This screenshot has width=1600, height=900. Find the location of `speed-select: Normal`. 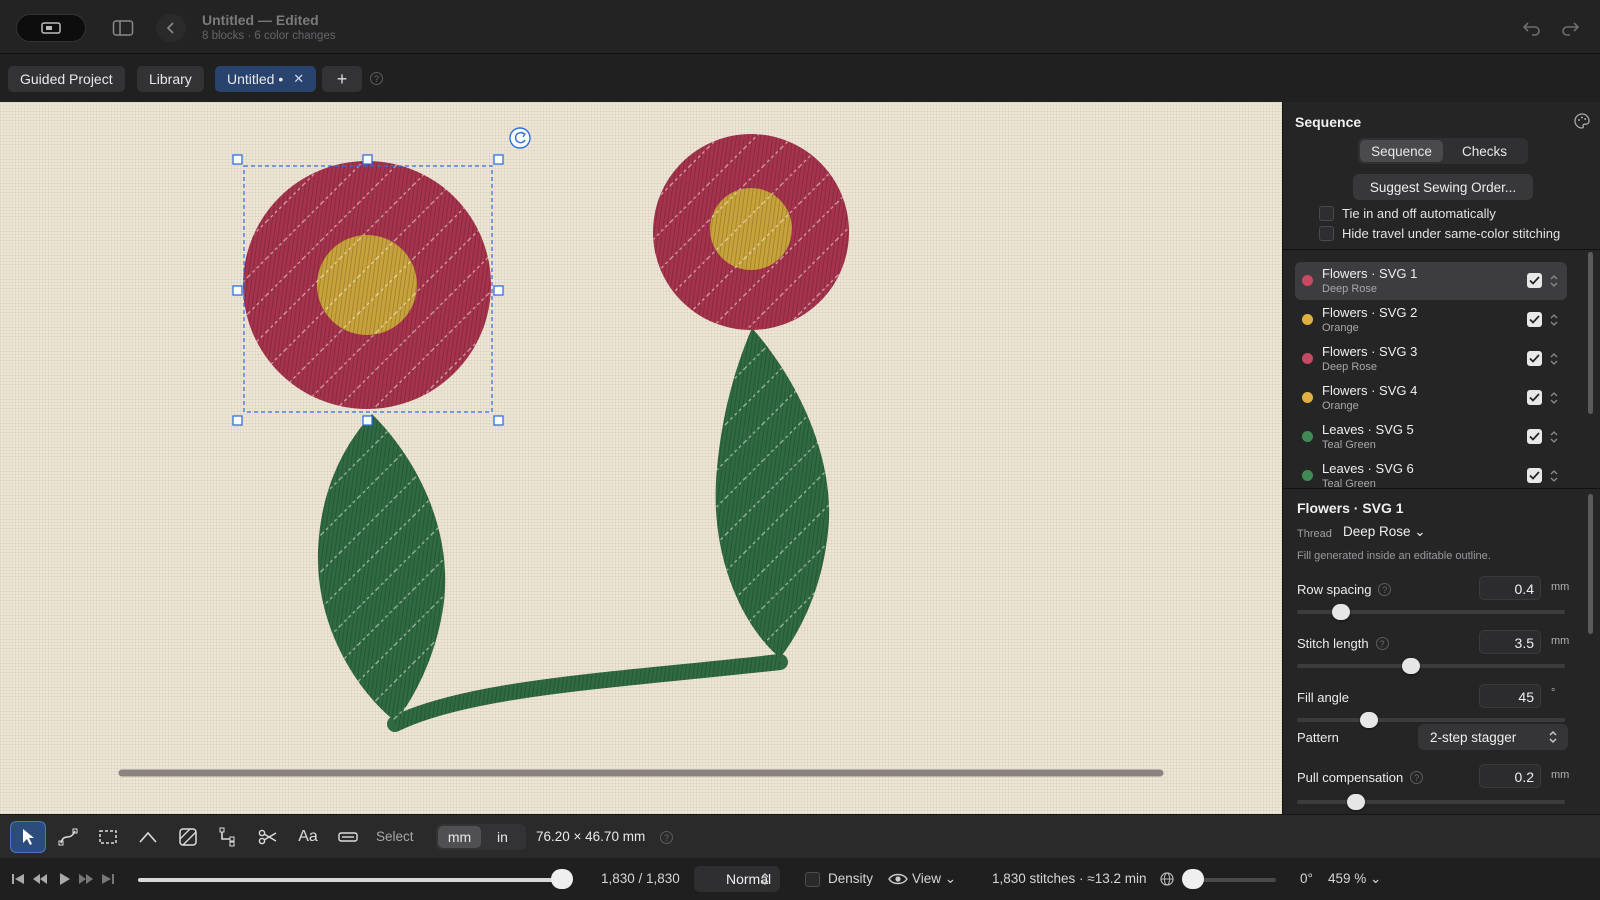

speed-select: Normal is located at coordinates (737, 879).